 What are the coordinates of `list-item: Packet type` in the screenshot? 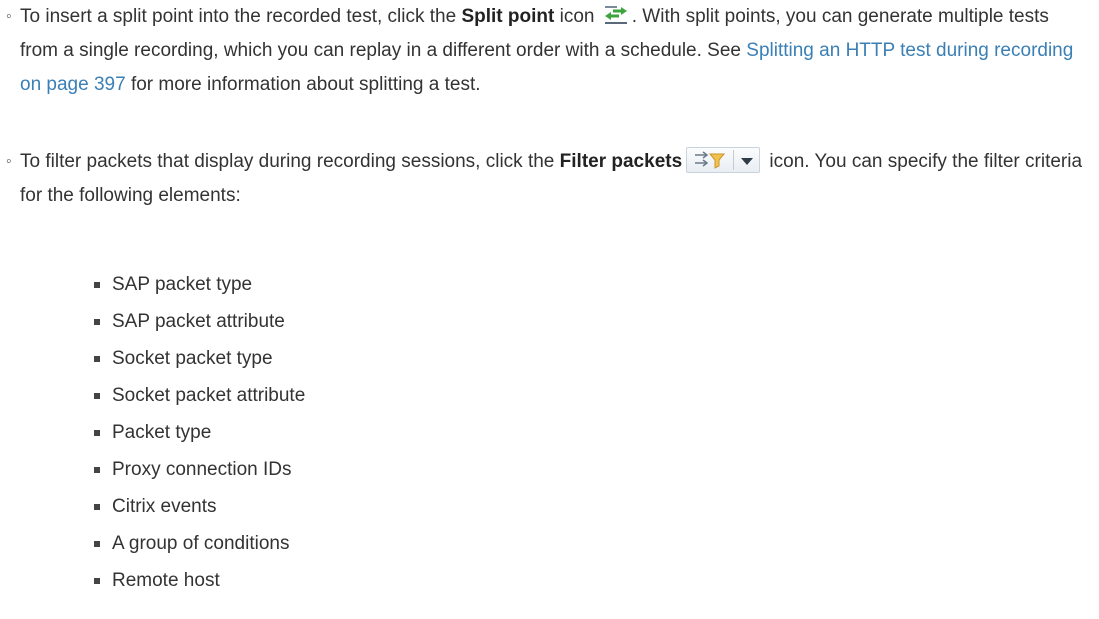 It's located at (199, 432).